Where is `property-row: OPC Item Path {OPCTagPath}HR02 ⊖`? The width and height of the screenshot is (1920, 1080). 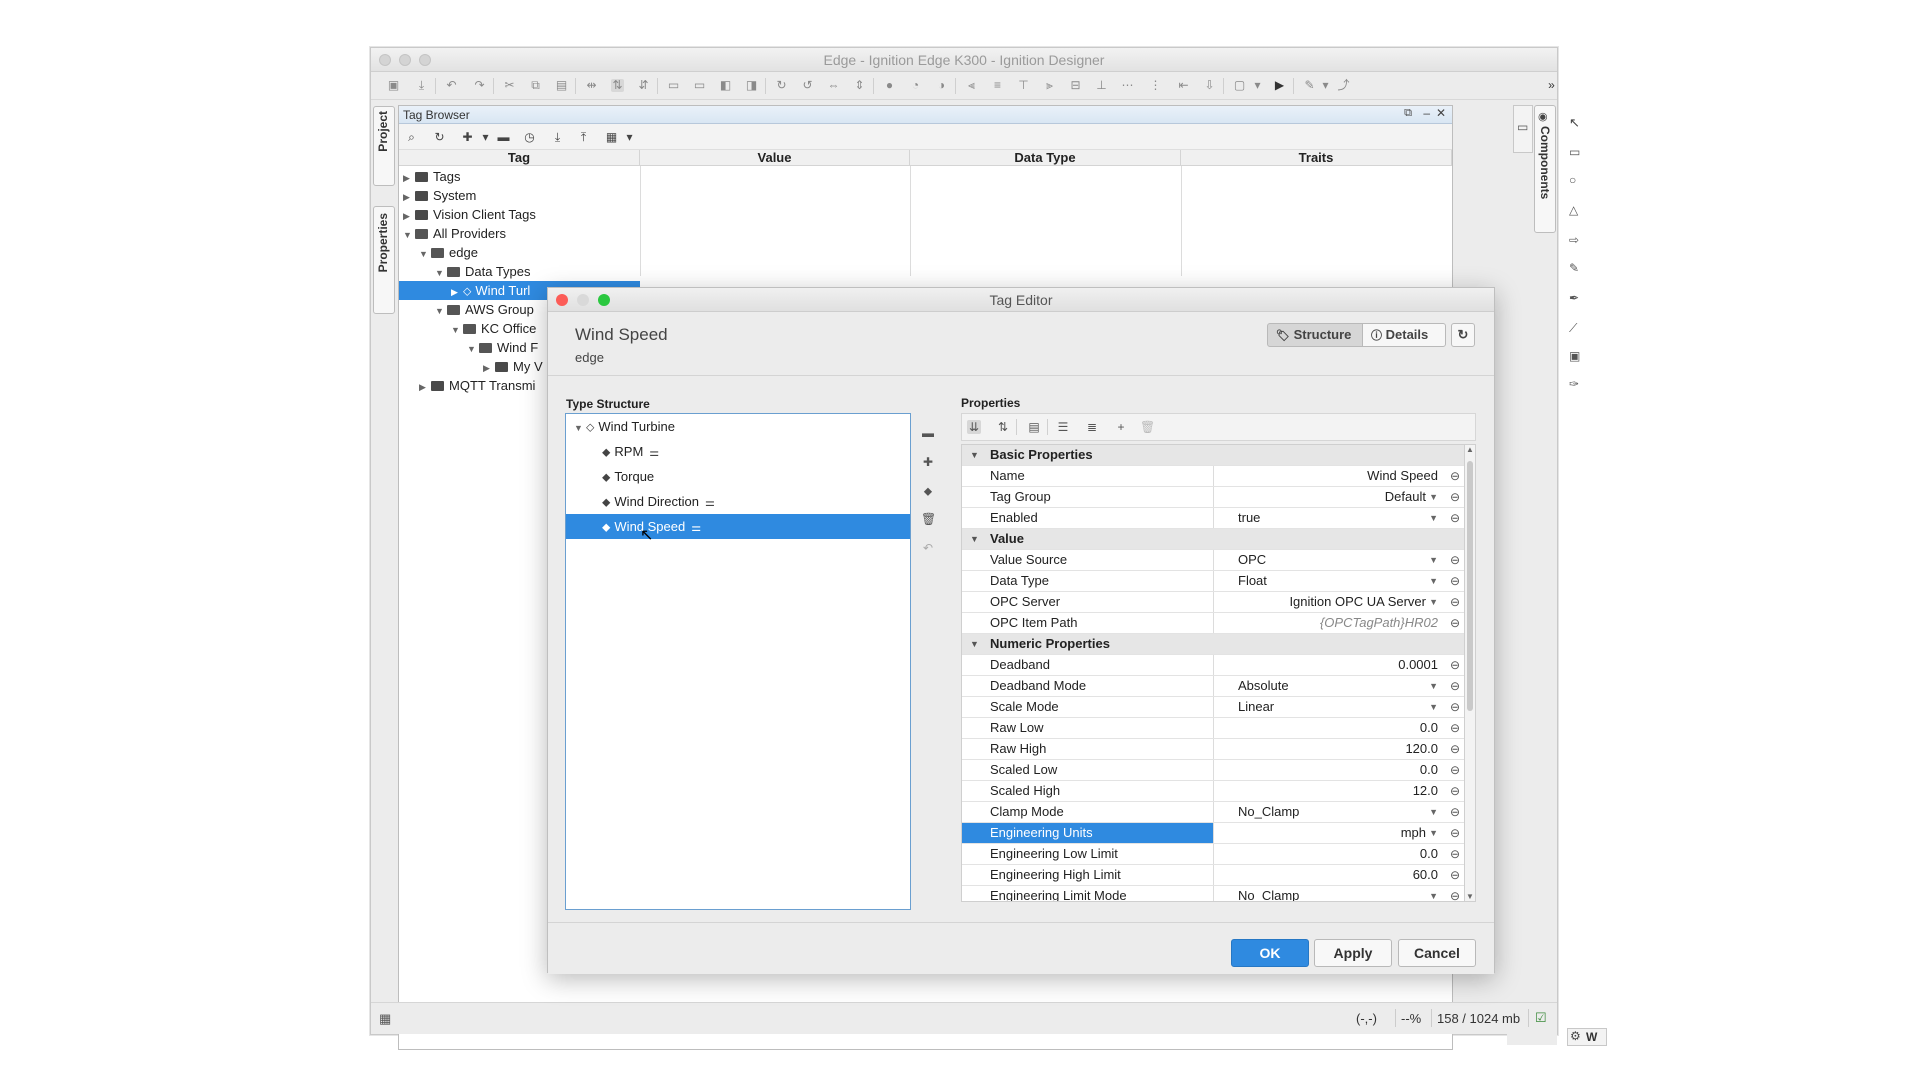 property-row: OPC Item Path {OPCTagPath}HR02 ⊖ is located at coordinates (1213, 623).